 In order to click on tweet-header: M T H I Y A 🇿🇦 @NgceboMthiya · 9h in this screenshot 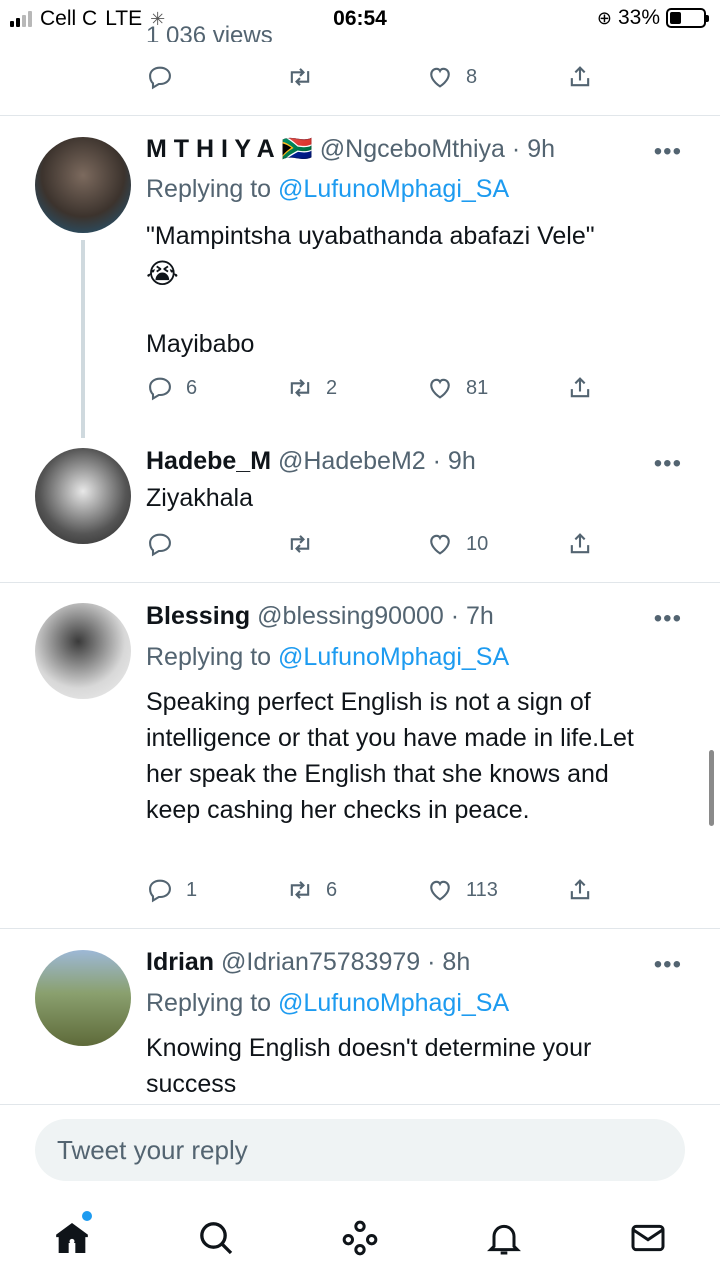, I will do `click(350, 149)`.